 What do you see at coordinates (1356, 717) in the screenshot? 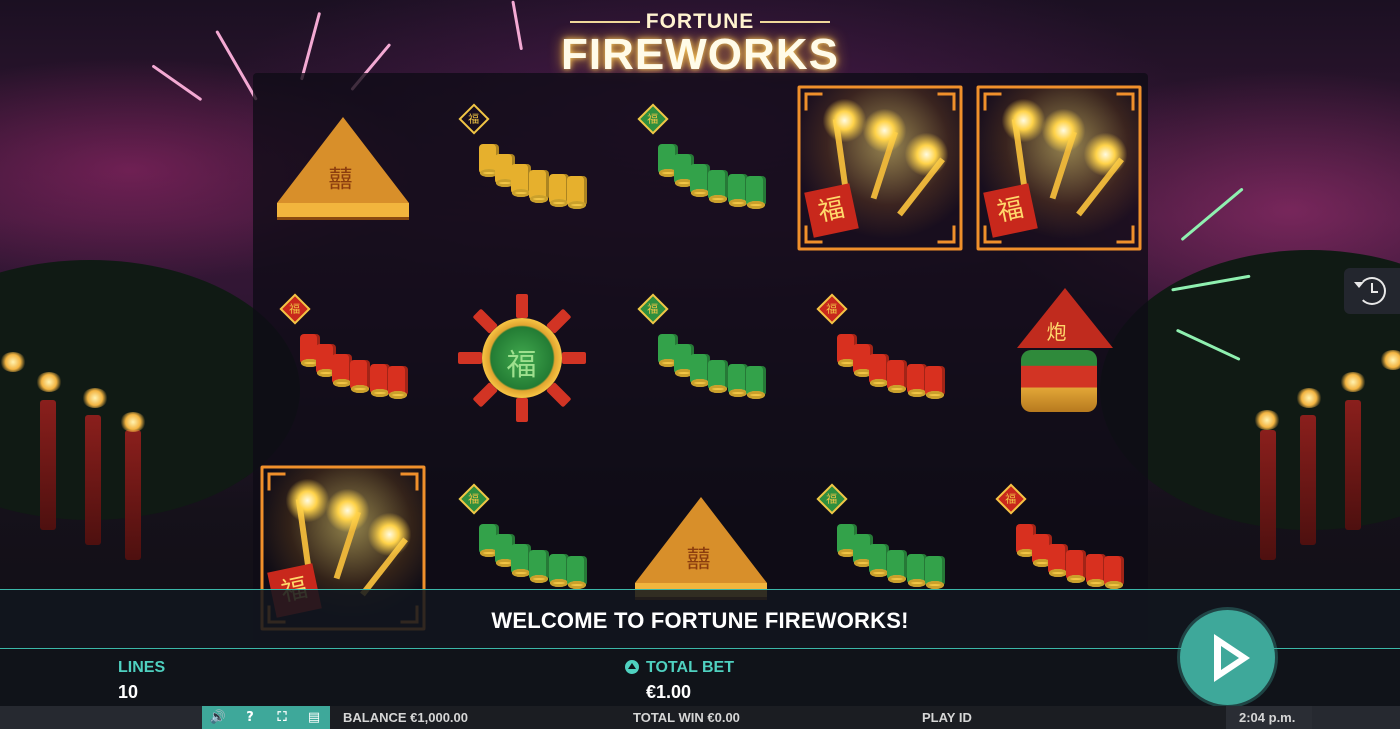
I see `status-bar-right-pad` at bounding box center [1356, 717].